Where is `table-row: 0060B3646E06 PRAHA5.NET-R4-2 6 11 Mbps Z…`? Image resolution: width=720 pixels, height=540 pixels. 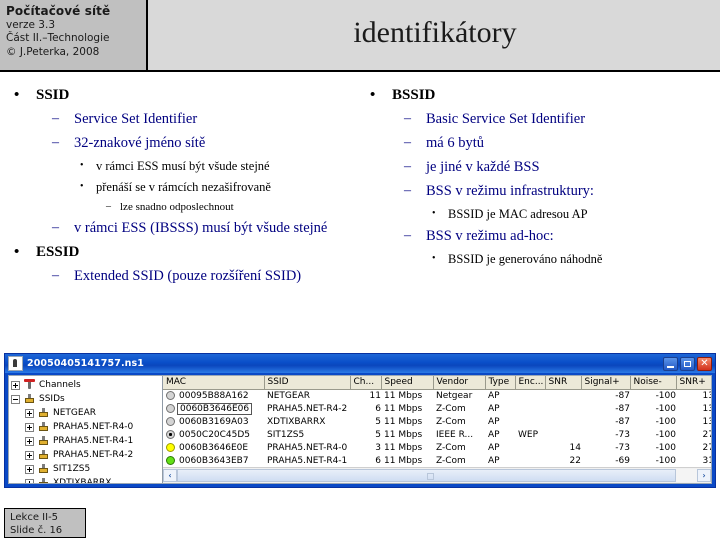 table-row: 0060B3646E06 PRAHA5.NET-R4-2 6 11 Mbps Z… is located at coordinates (437, 408).